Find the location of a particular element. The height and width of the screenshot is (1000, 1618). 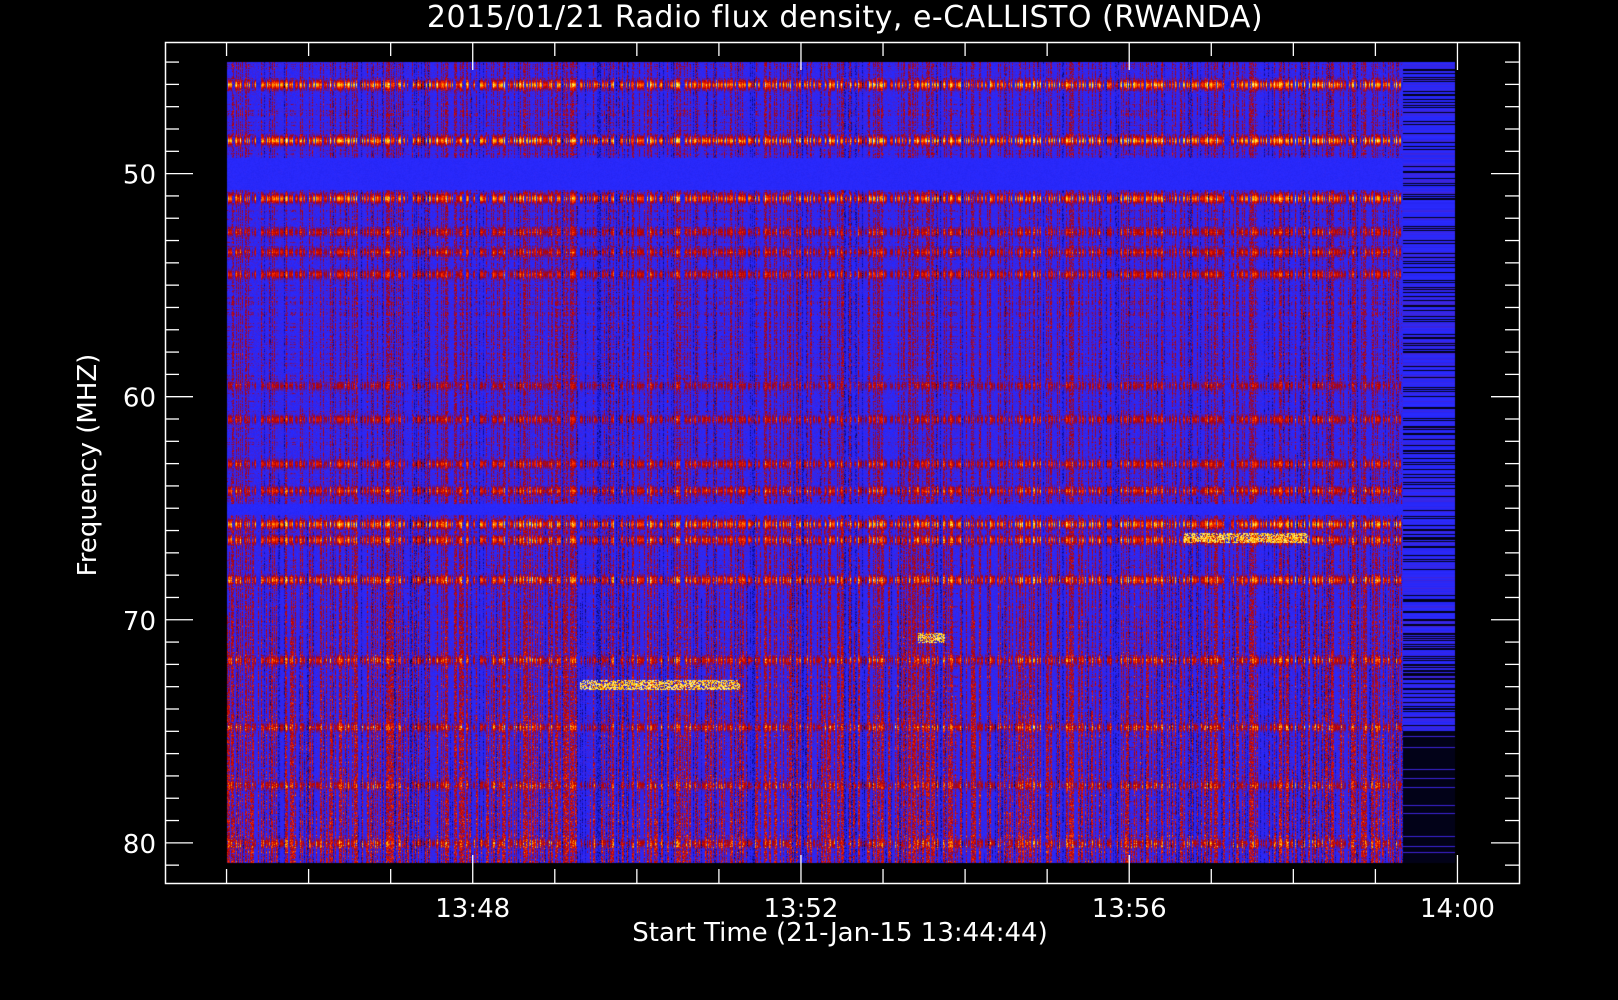

y-tick-label: 50 is located at coordinates (139, 176).